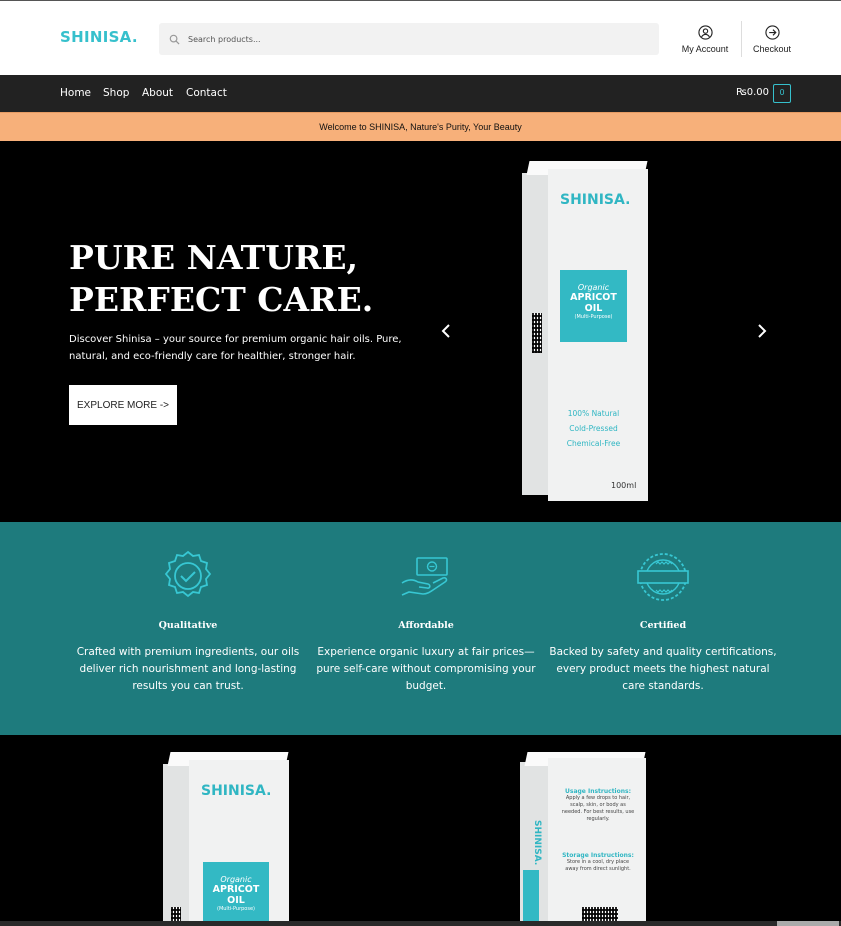  I want to click on cart-total: ₨0.00, so click(752, 92).